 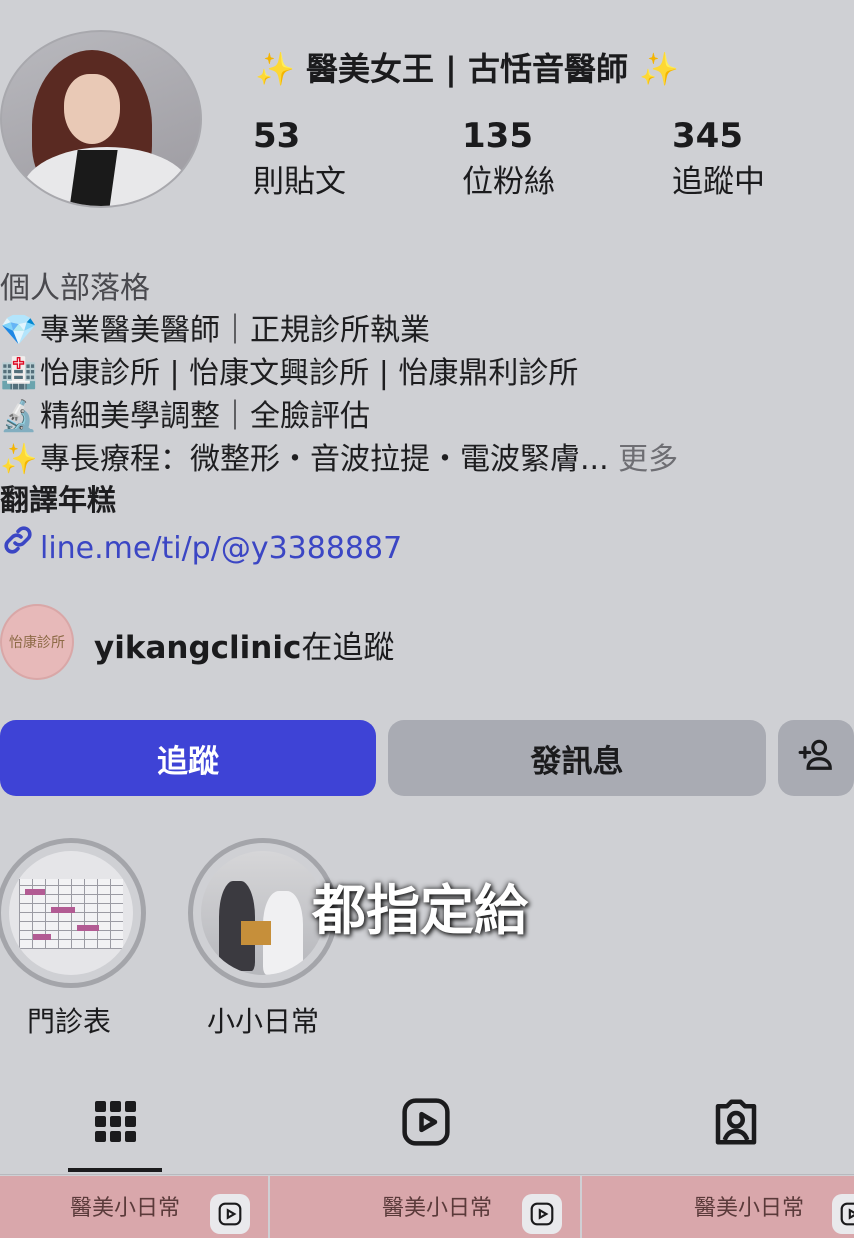 What do you see at coordinates (299, 182) in the screenshot?
I see `stat-posts-label: 則貼文` at bounding box center [299, 182].